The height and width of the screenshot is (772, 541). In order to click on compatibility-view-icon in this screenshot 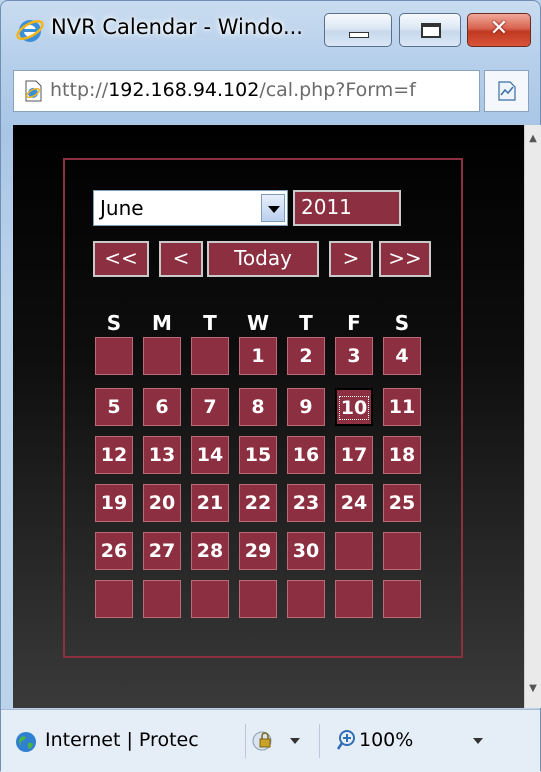, I will do `click(507, 91)`.